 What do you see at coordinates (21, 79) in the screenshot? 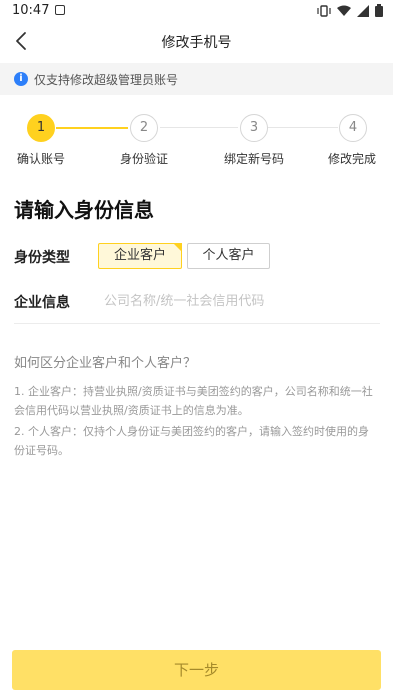
I see `info-icon: i` at bounding box center [21, 79].